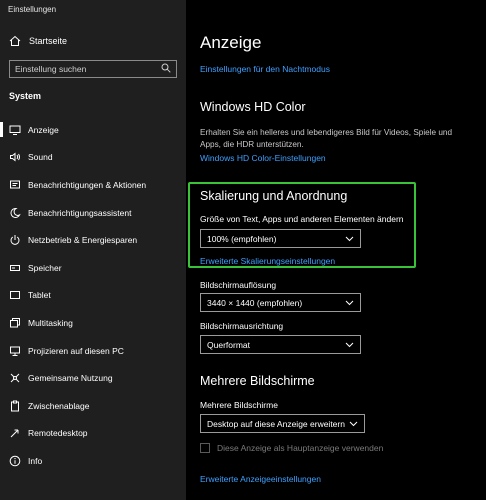 The height and width of the screenshot is (500, 486). What do you see at coordinates (15, 185) in the screenshot?
I see `notification-icon` at bounding box center [15, 185].